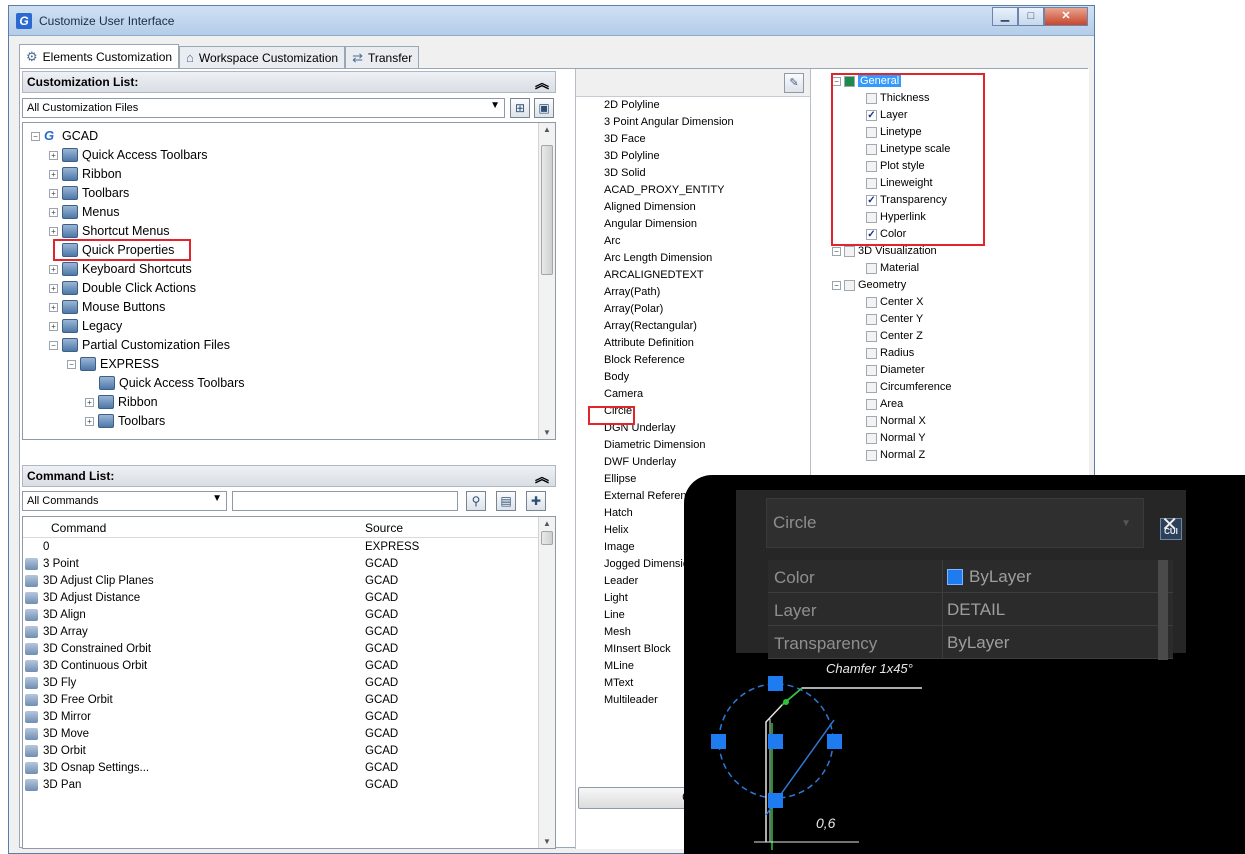  I want to click on table-row: 3D Orbit GCAD, so click(281, 751).